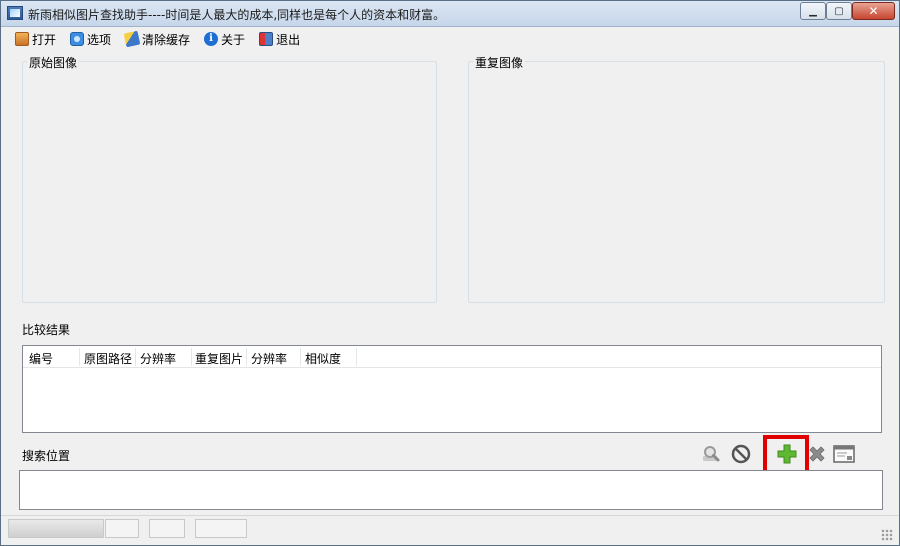  Describe the element at coordinates (288, 39) in the screenshot. I see `menu-exit-label: 退出` at that location.